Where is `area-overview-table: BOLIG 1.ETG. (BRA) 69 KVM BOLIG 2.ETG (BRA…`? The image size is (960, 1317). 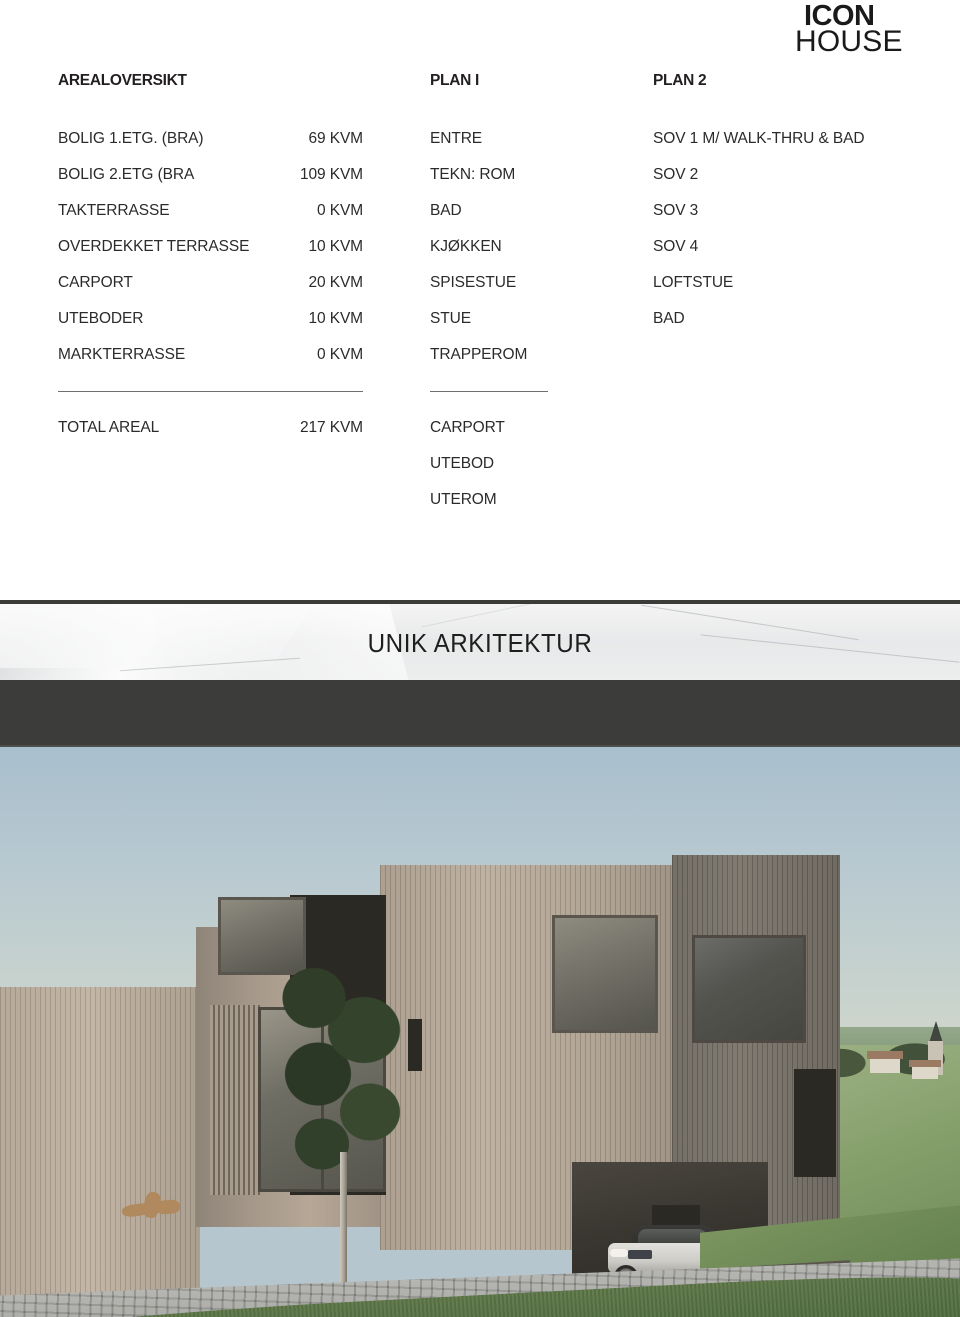
area-overview-table: BOLIG 1.ETG. (BRA) 69 KVM BOLIG 2.ETG (BRA… is located at coordinates (210, 256).